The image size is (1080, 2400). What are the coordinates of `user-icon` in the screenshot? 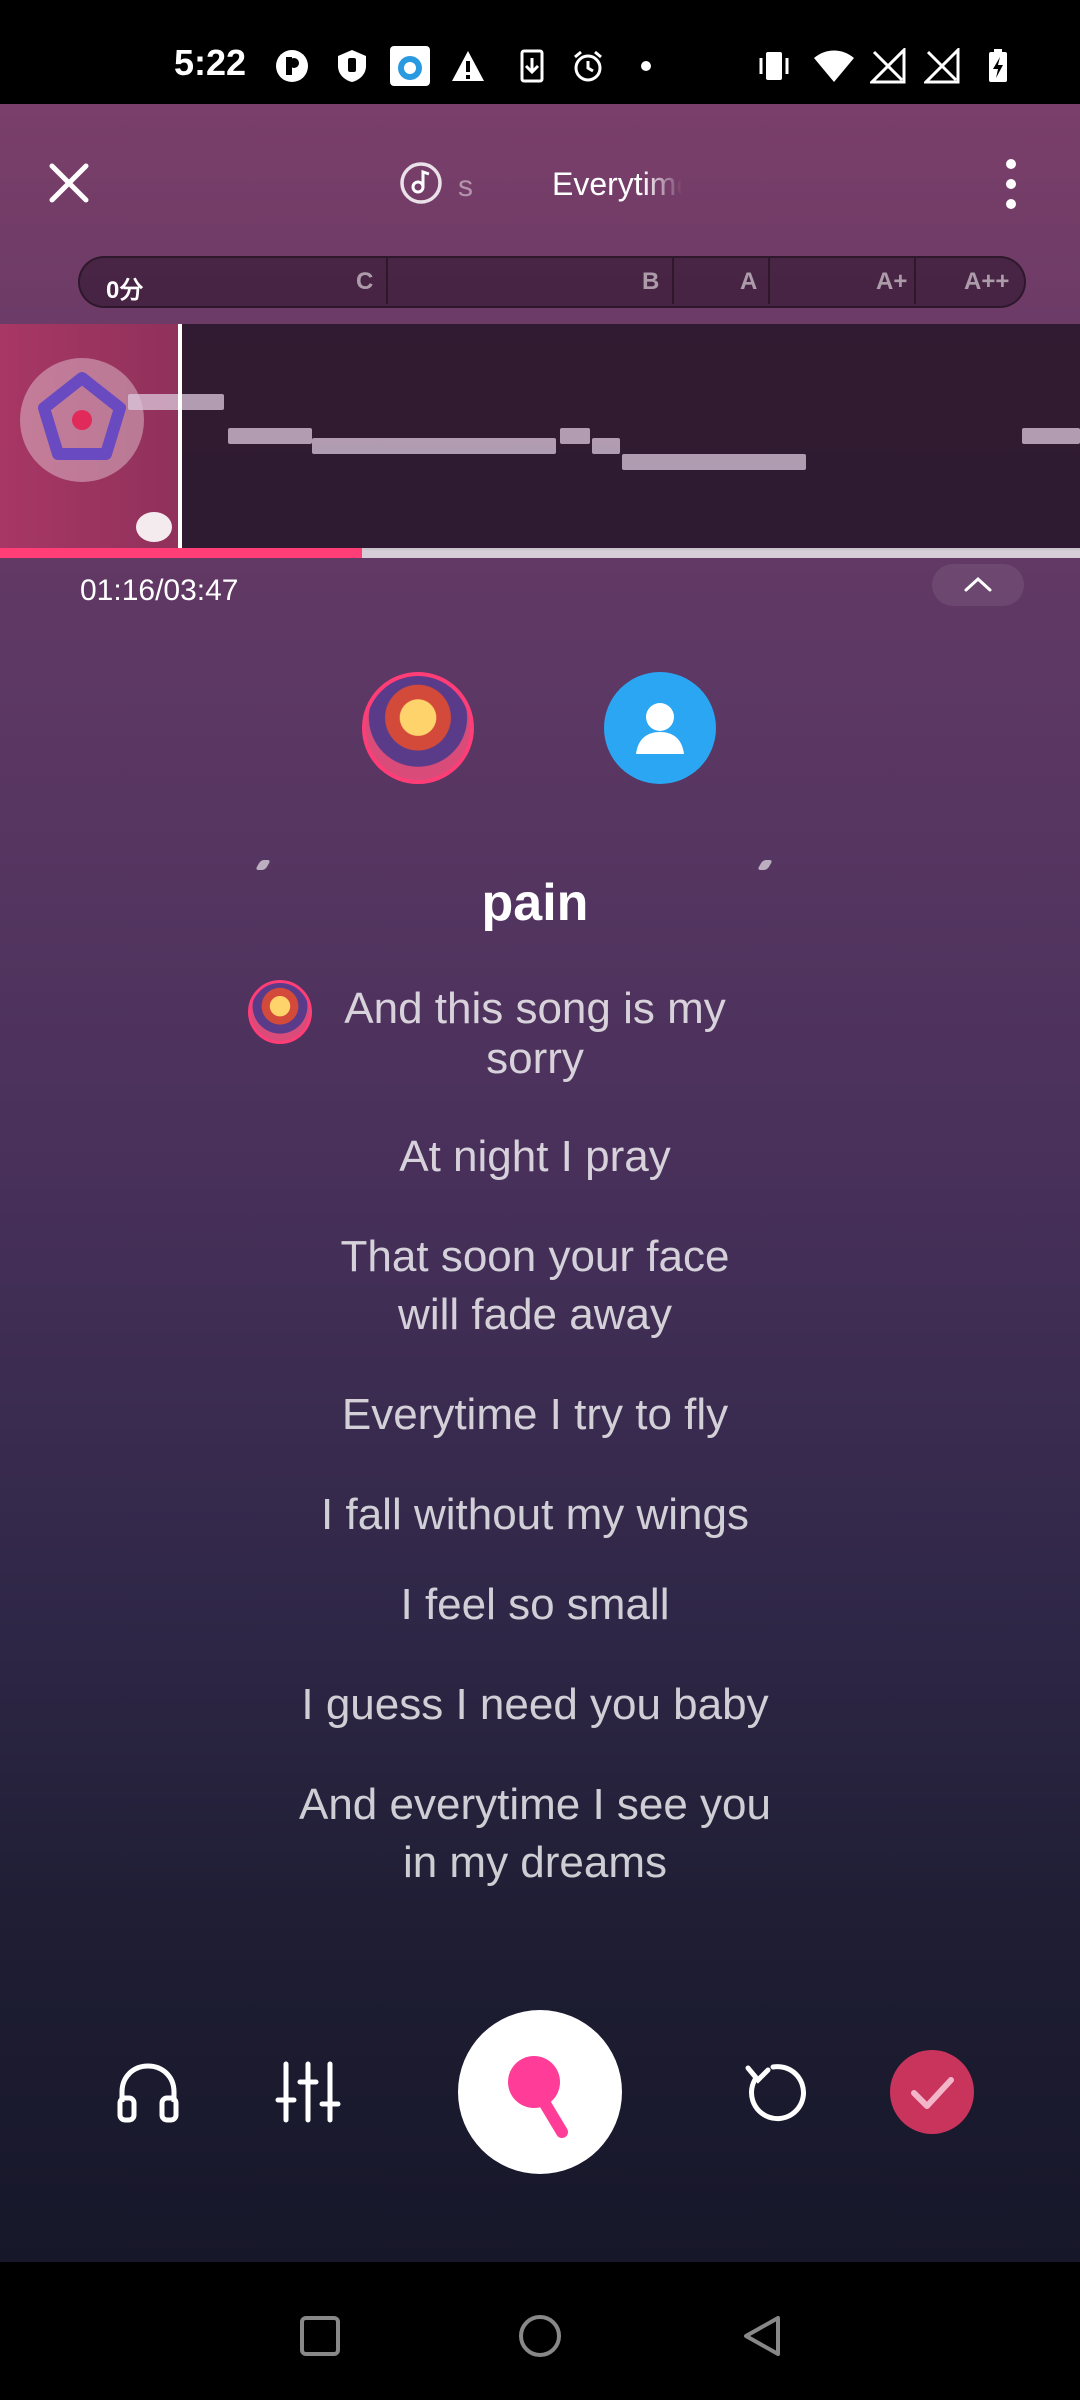 It's located at (660, 728).